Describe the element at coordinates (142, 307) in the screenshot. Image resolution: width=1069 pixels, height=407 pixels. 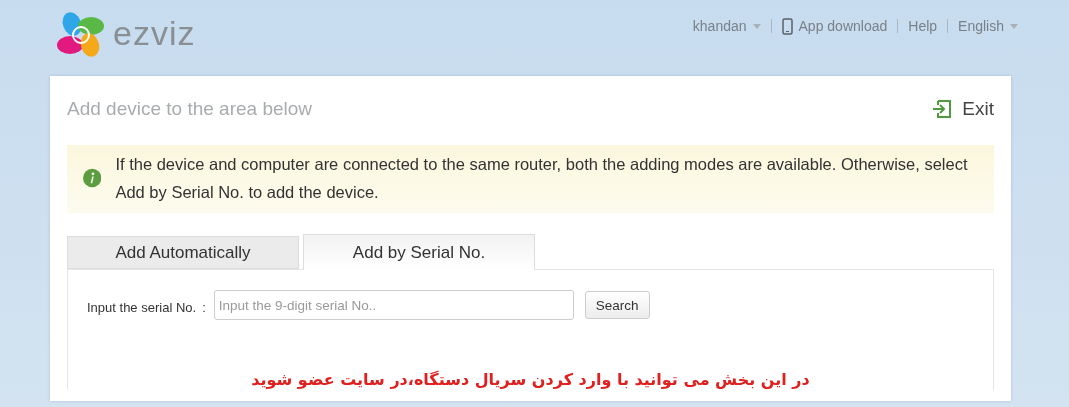
I see `field-label: Input the serial No.` at that location.